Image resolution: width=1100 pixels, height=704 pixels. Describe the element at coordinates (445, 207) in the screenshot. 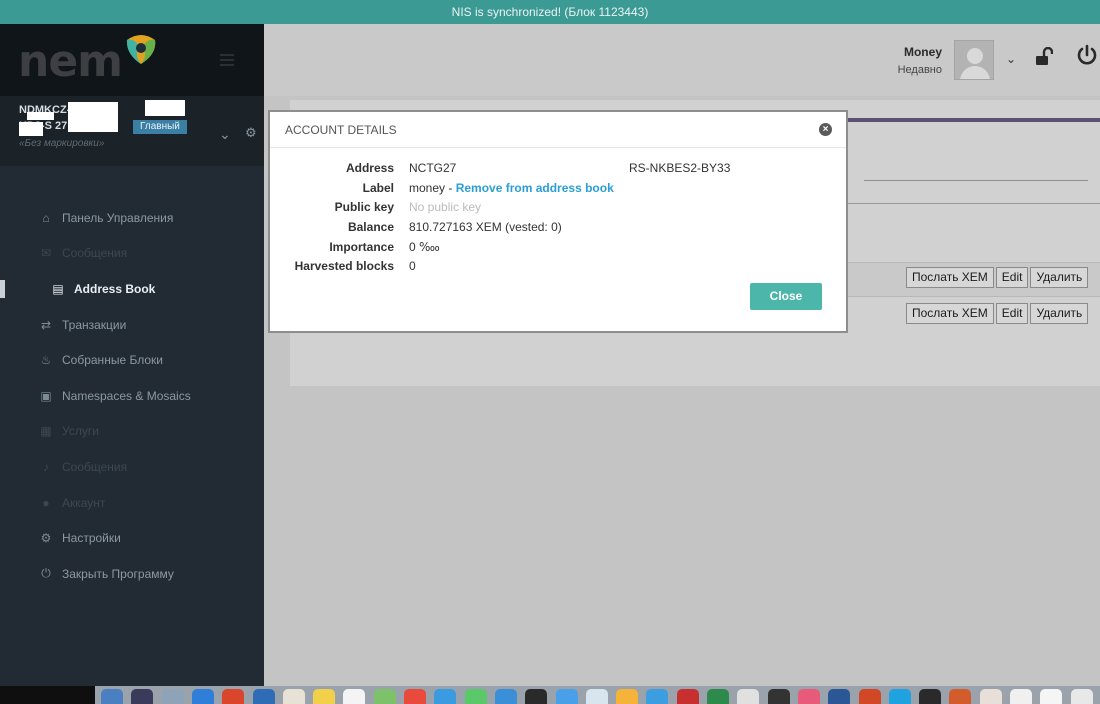

I see `detail-value: No public key` at that location.